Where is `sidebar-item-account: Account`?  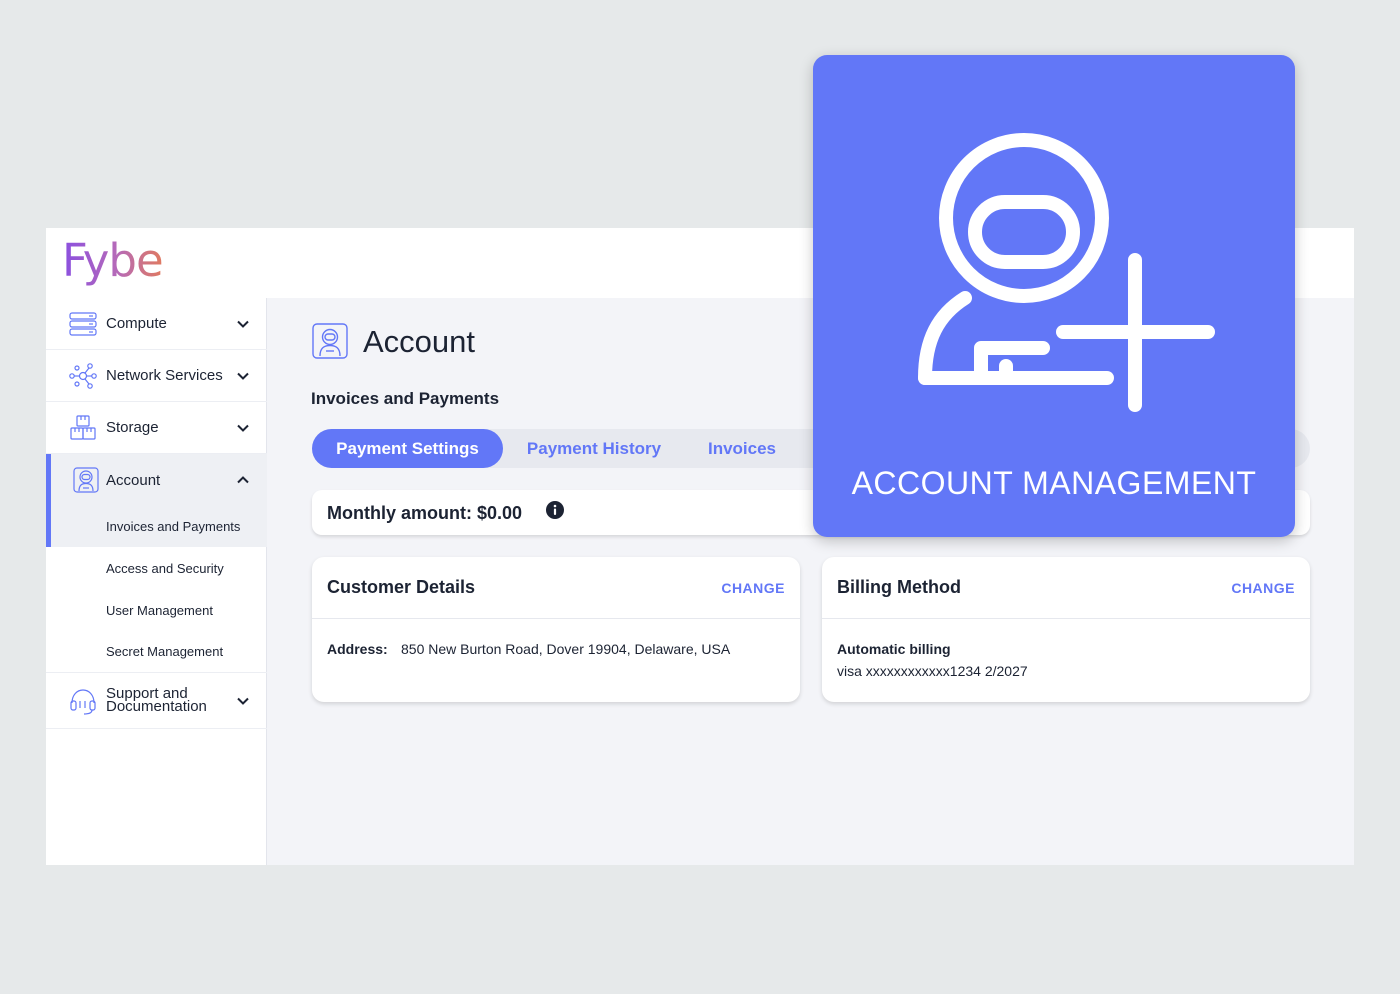
sidebar-item-account: Account is located at coordinates (156, 480).